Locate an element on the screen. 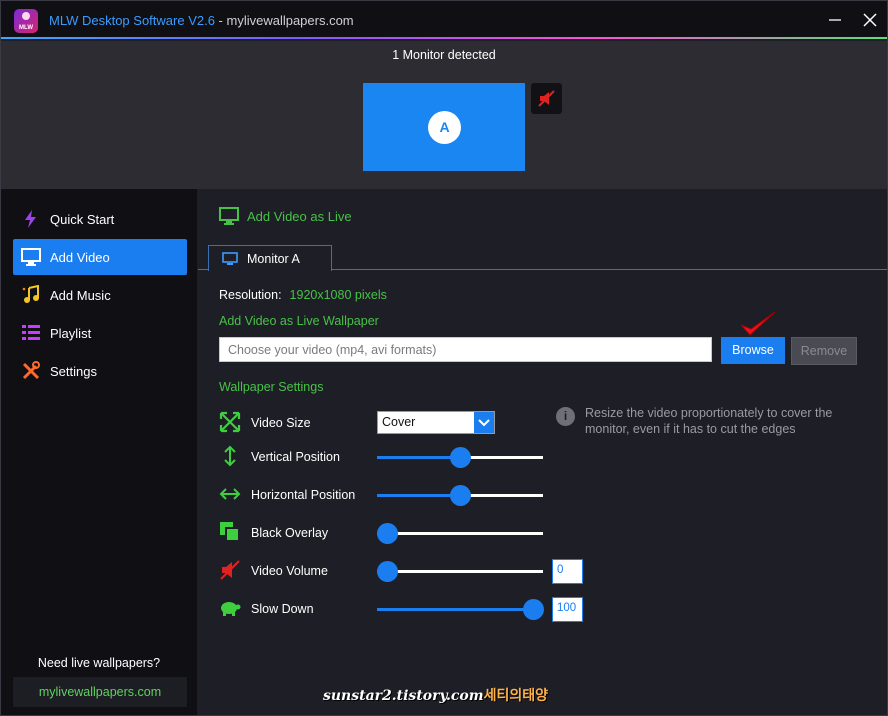  watermark-korean: 세티의태양 is located at coordinates (515, 696).